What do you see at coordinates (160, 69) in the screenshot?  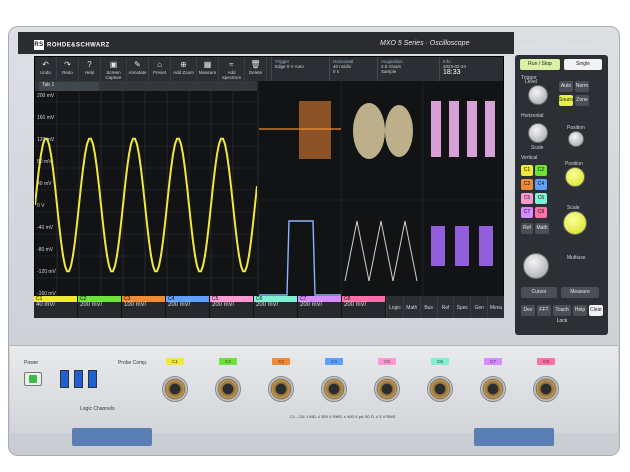 I see `preset-button: ⌂ Preset` at bounding box center [160, 69].